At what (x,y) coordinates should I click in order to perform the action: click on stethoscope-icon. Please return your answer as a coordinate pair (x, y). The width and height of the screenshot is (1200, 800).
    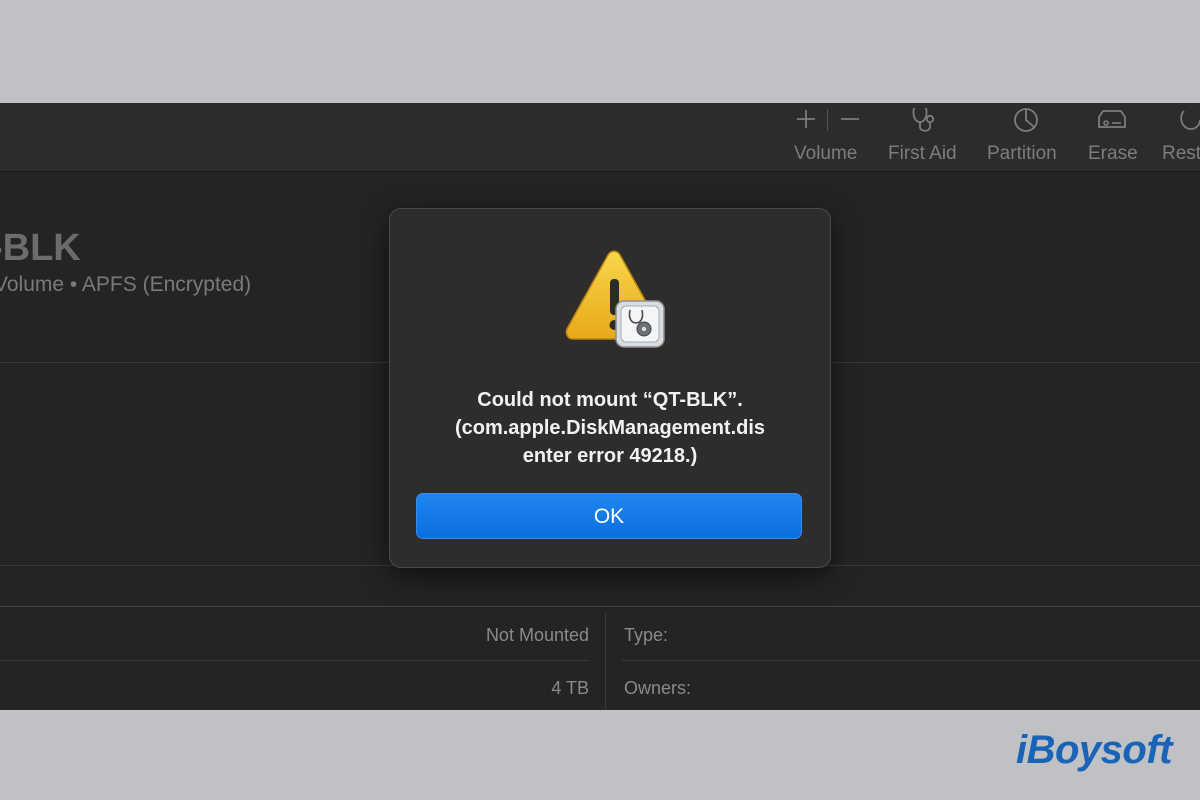
    Looking at the image, I should click on (923, 119).